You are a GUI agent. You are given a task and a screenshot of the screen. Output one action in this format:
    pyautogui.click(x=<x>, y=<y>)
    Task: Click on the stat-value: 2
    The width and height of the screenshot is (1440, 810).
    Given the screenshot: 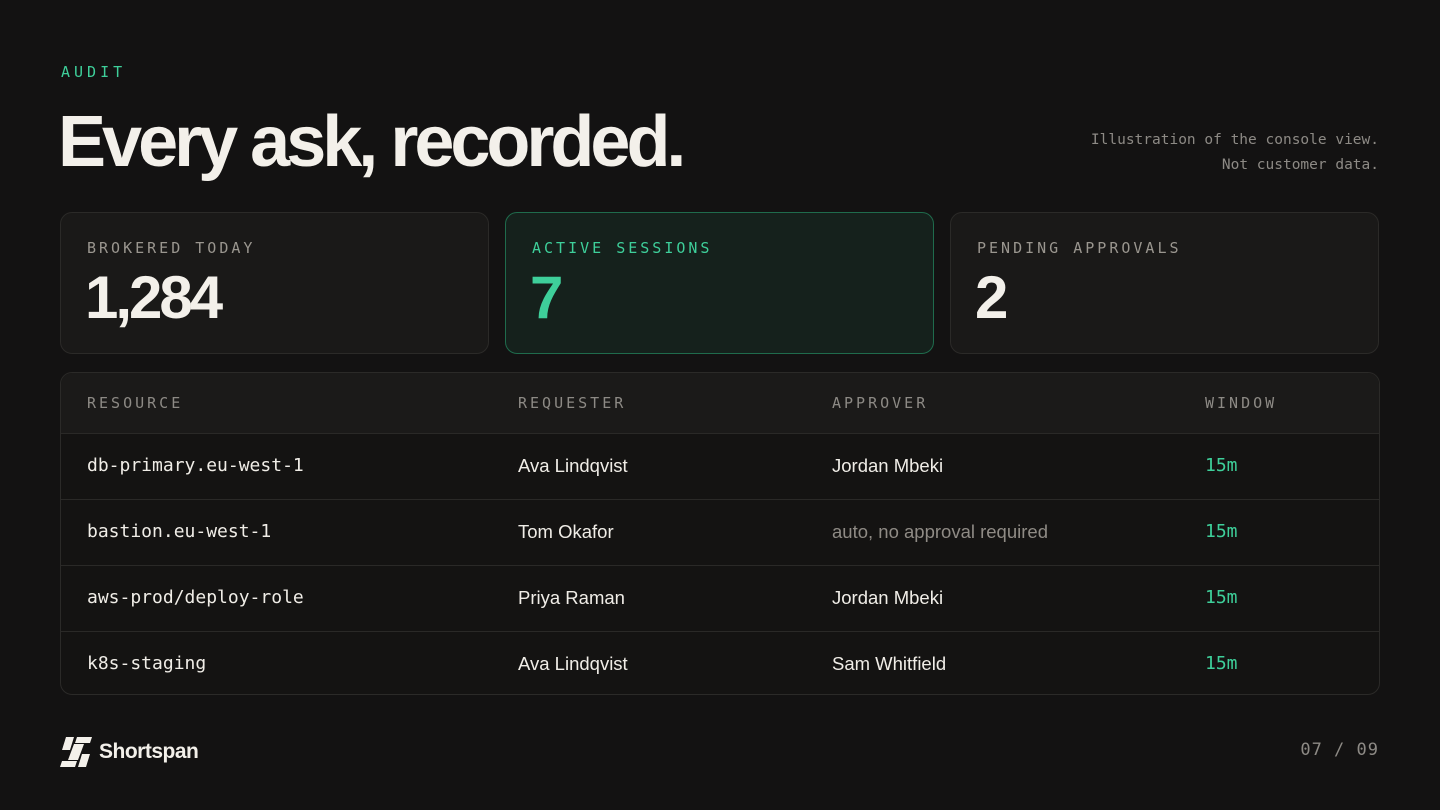 What is the action you would take?
    pyautogui.click(x=991, y=297)
    